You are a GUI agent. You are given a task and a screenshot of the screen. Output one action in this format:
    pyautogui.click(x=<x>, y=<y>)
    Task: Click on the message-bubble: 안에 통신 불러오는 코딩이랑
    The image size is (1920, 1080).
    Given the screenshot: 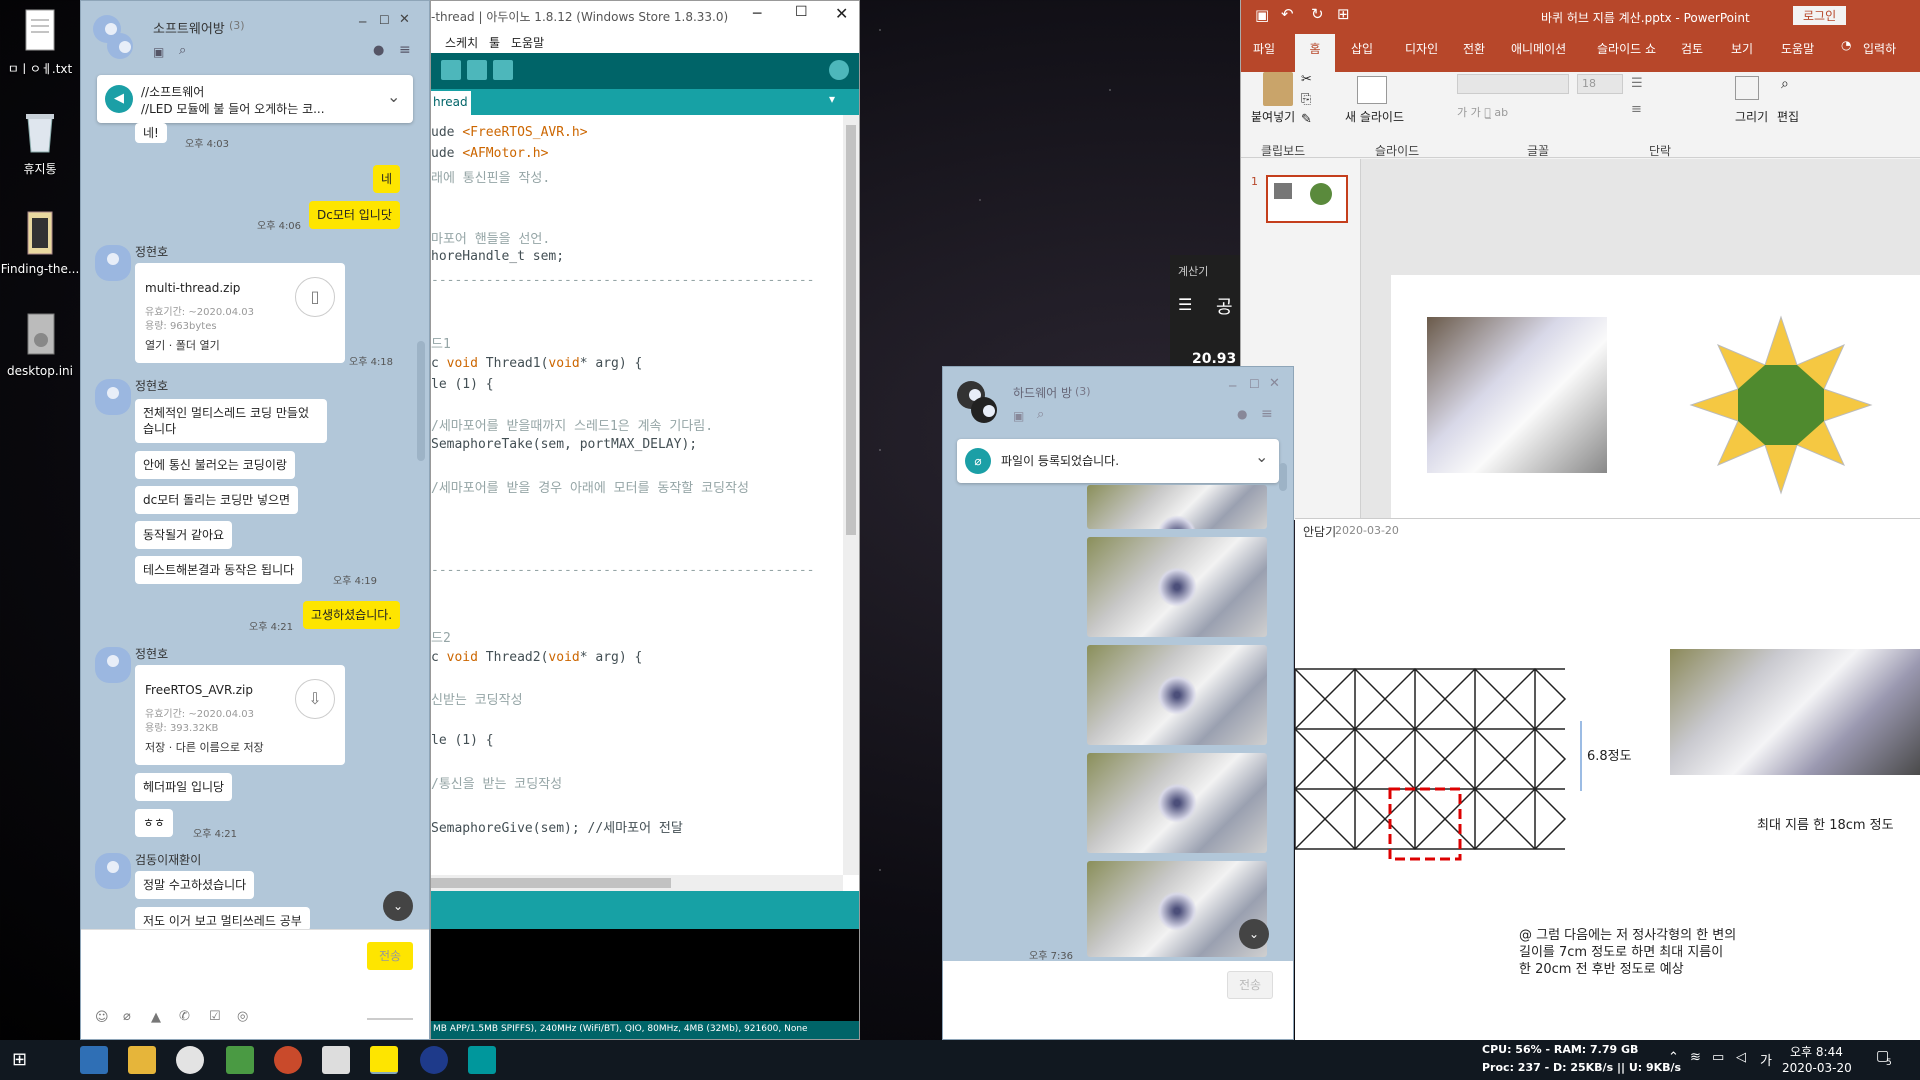 What is the action you would take?
    pyautogui.click(x=215, y=465)
    